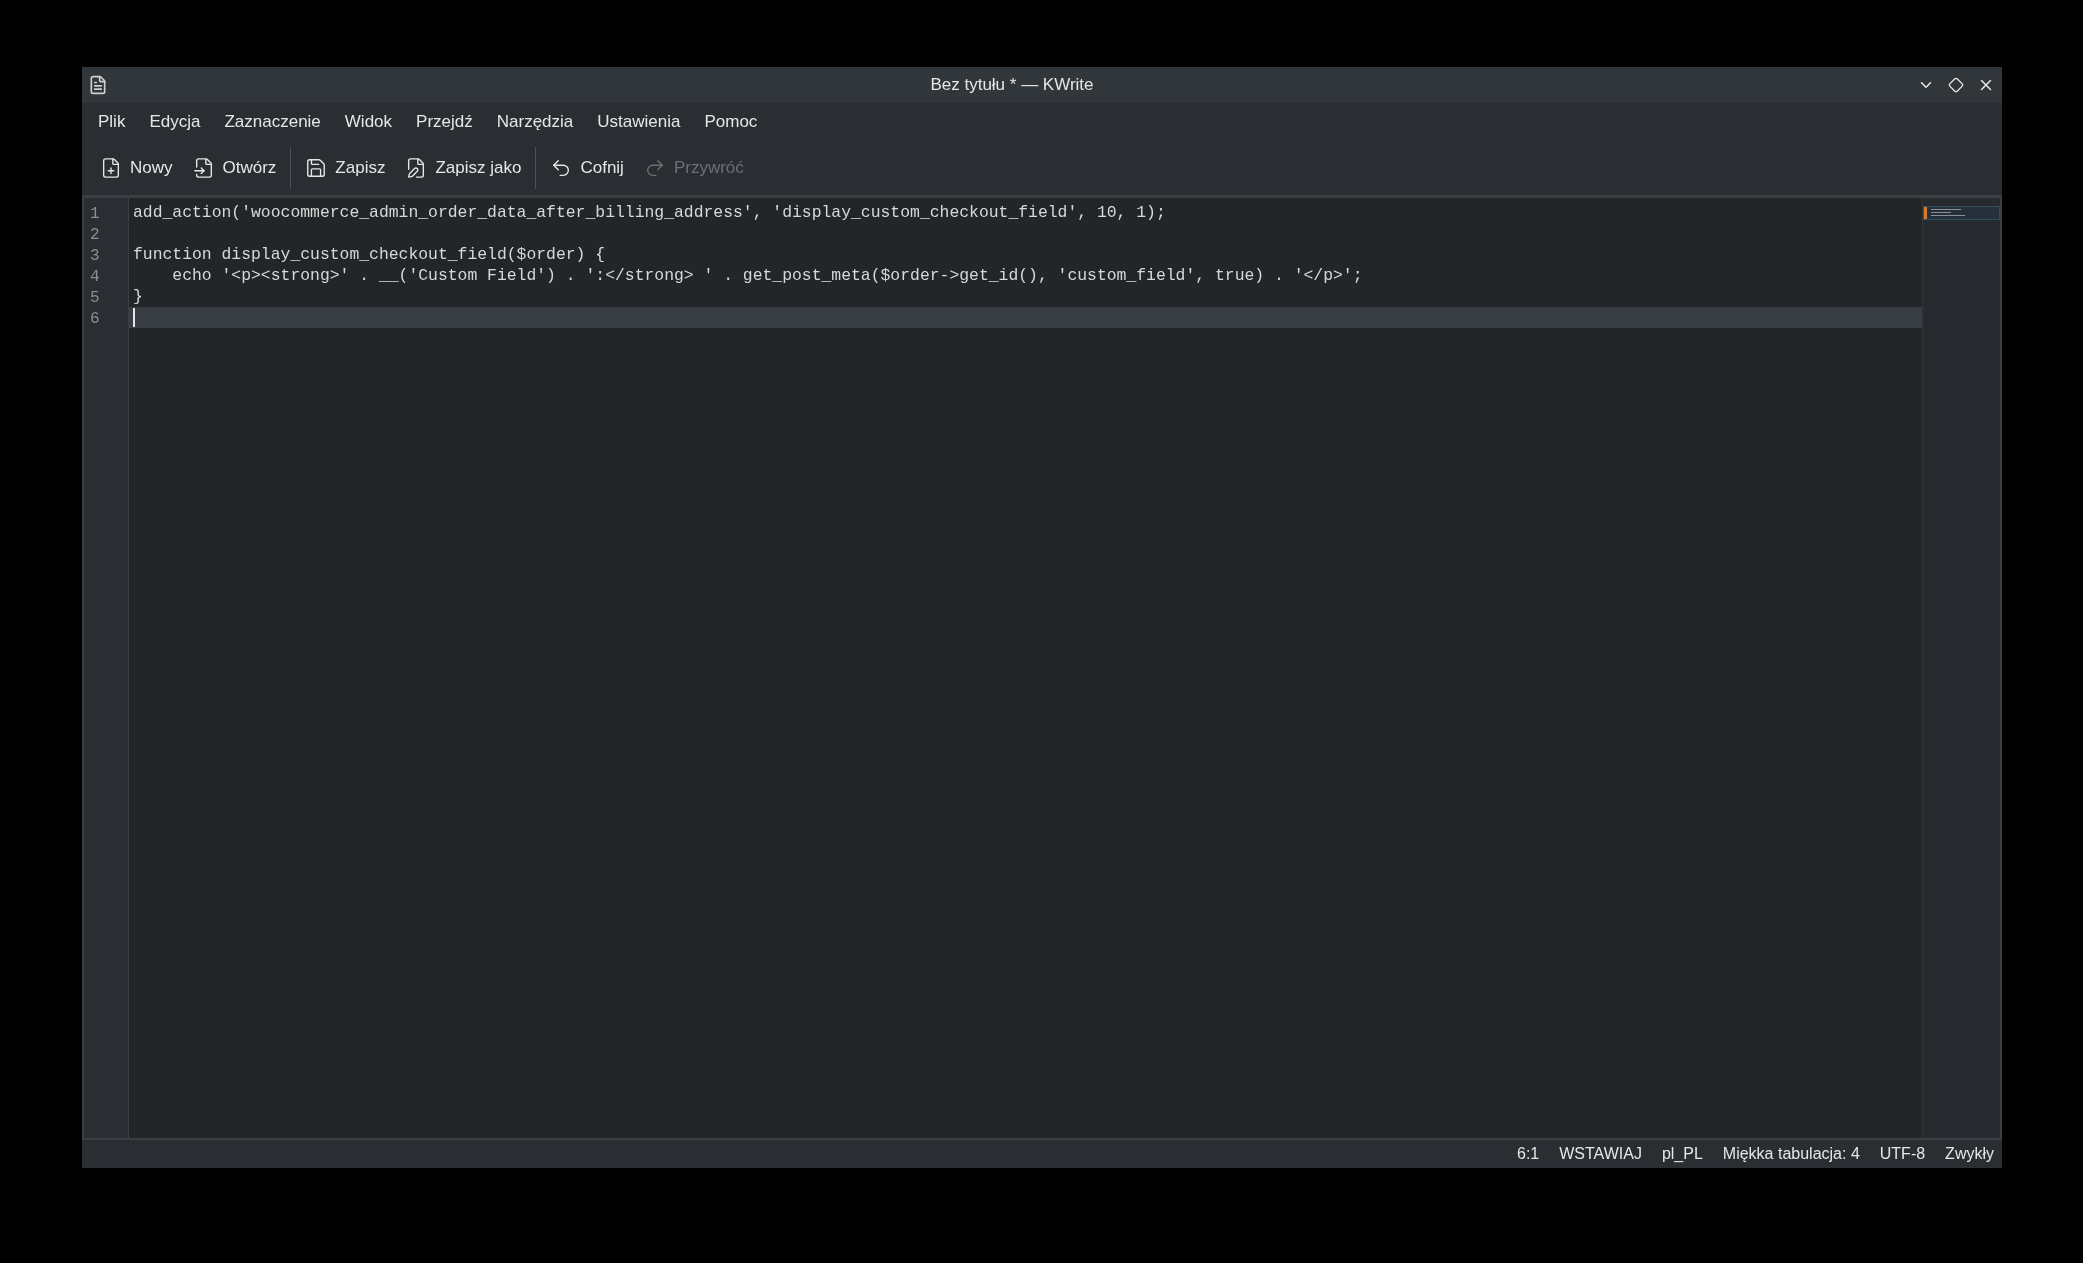 The image size is (2083, 1263). Describe the element at coordinates (95, 256) in the screenshot. I see `line-number: 3` at that location.